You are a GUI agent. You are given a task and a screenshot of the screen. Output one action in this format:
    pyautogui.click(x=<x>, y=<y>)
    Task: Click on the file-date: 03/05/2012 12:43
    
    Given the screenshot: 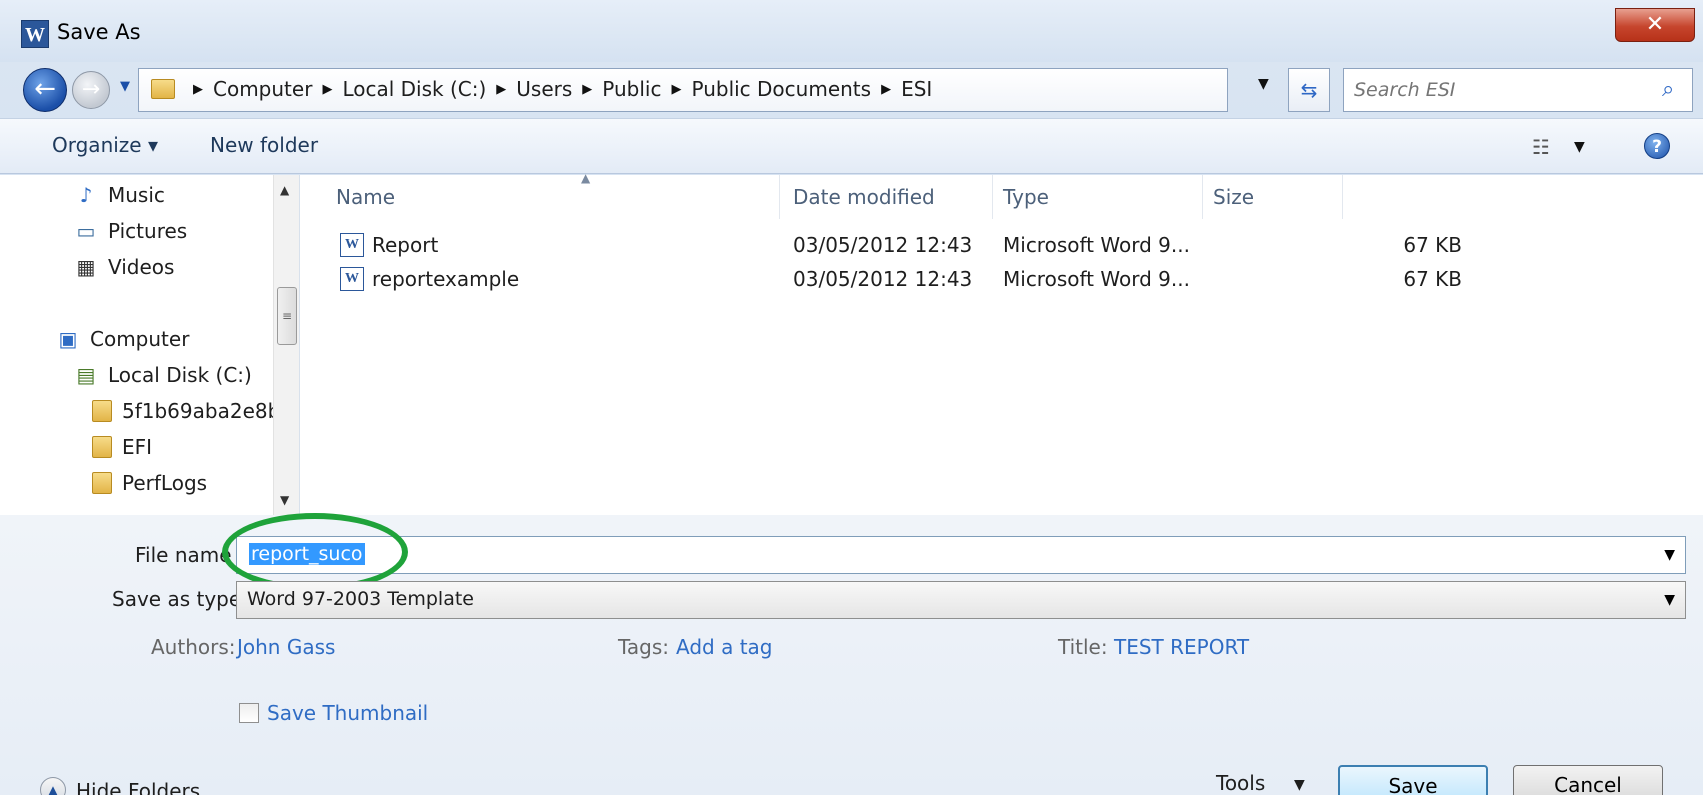 What is the action you would take?
    pyautogui.click(x=883, y=245)
    